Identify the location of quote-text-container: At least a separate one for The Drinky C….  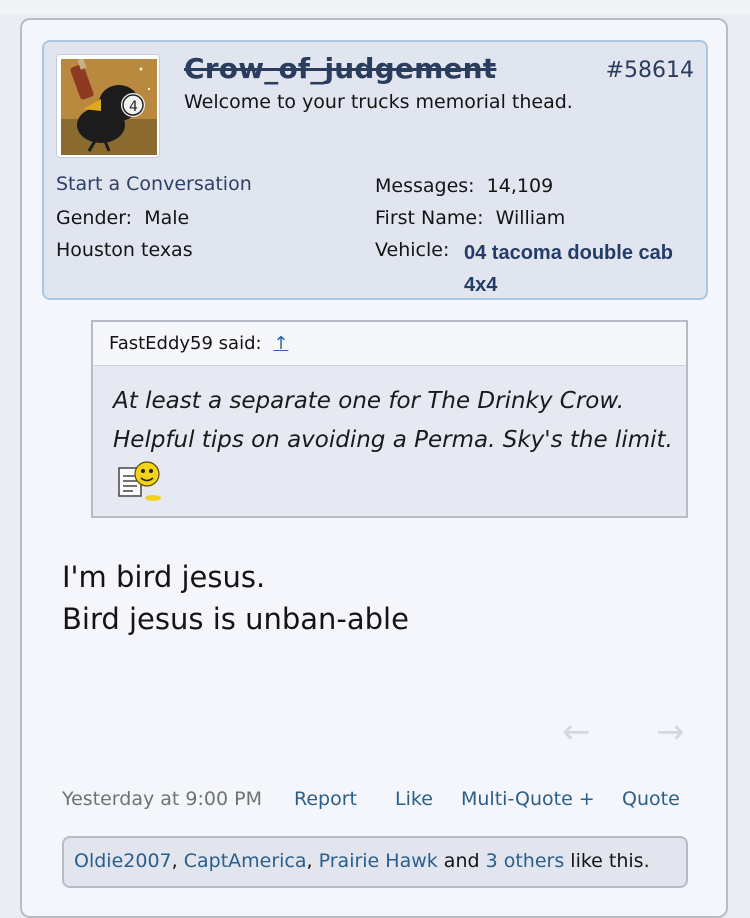
(393, 449).